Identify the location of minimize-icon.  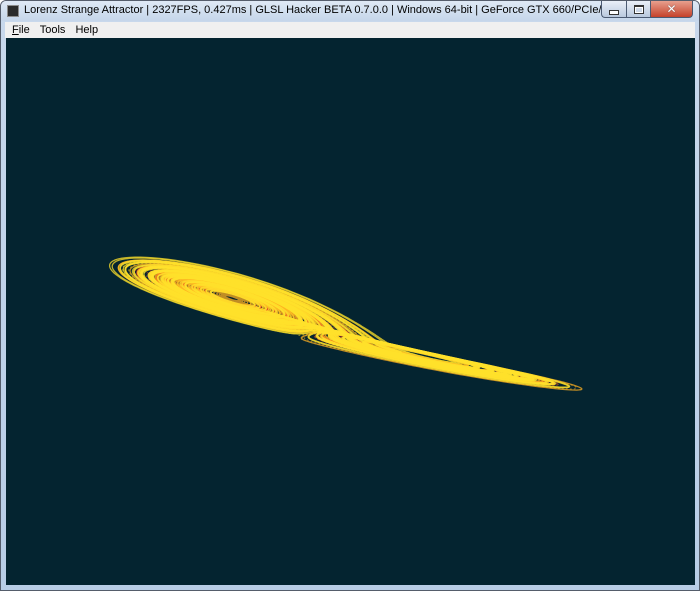
(614, 12).